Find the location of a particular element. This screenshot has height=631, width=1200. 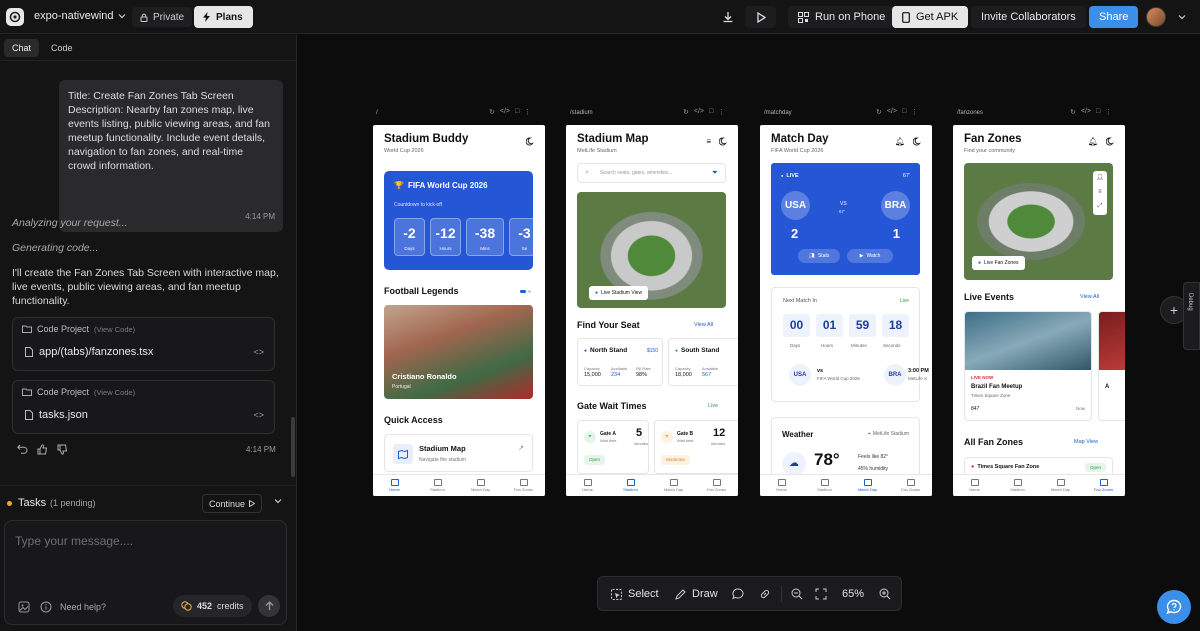

tab-code: Code is located at coordinates (62, 48).